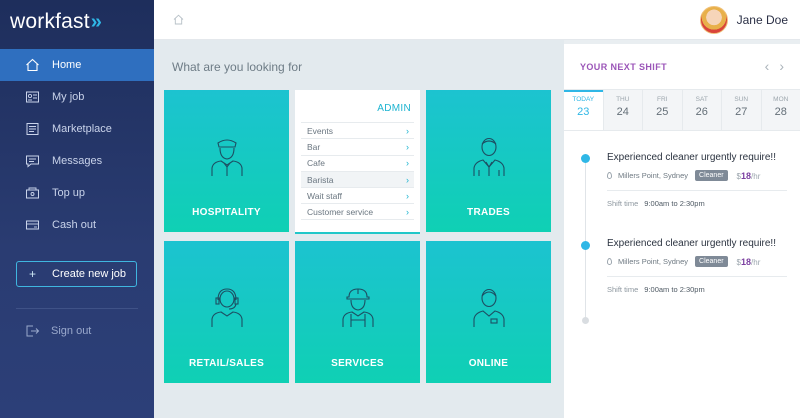 This screenshot has height=418, width=800. I want to click on sidebar-item-messages: Messages, so click(77, 161).